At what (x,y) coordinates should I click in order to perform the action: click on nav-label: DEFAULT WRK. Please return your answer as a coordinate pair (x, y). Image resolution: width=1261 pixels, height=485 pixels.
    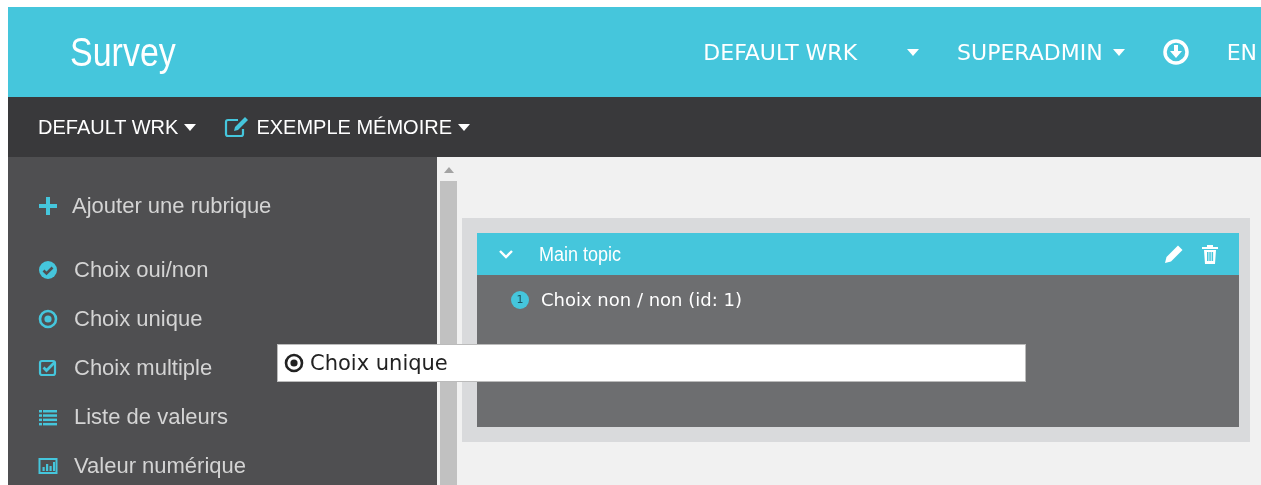
    Looking at the image, I should click on (780, 52).